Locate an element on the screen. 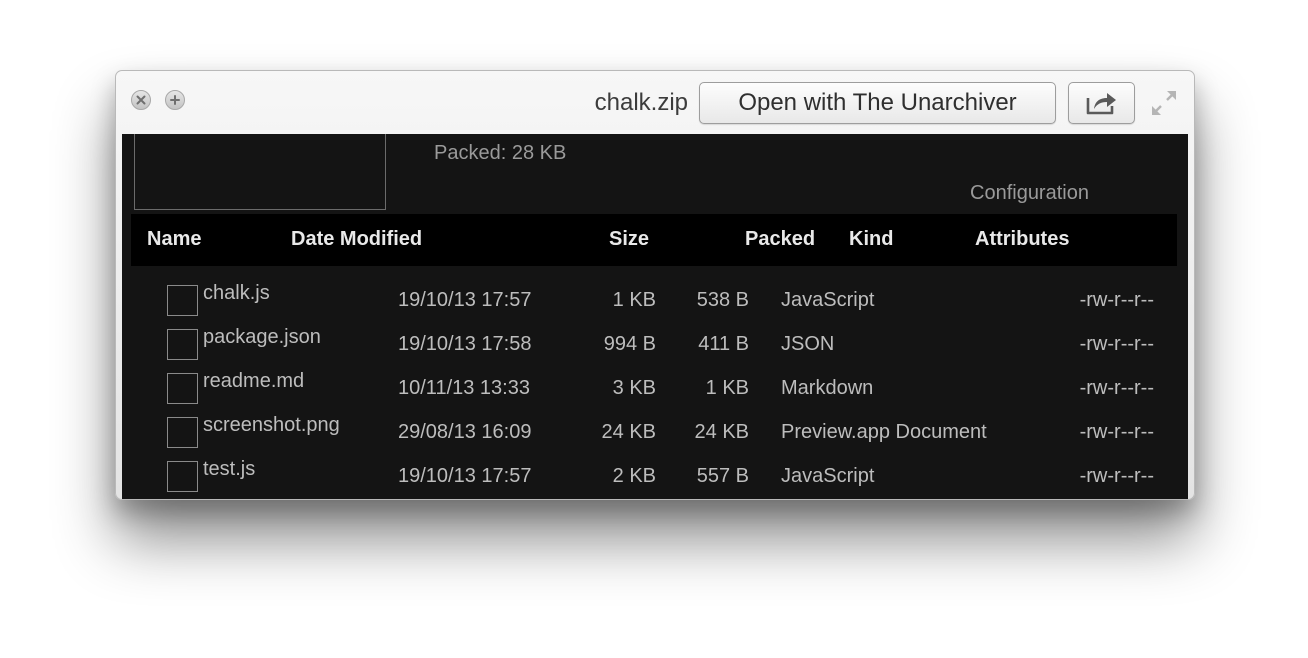 The width and height of the screenshot is (1308, 658). share-icon is located at coordinates (1101, 104).